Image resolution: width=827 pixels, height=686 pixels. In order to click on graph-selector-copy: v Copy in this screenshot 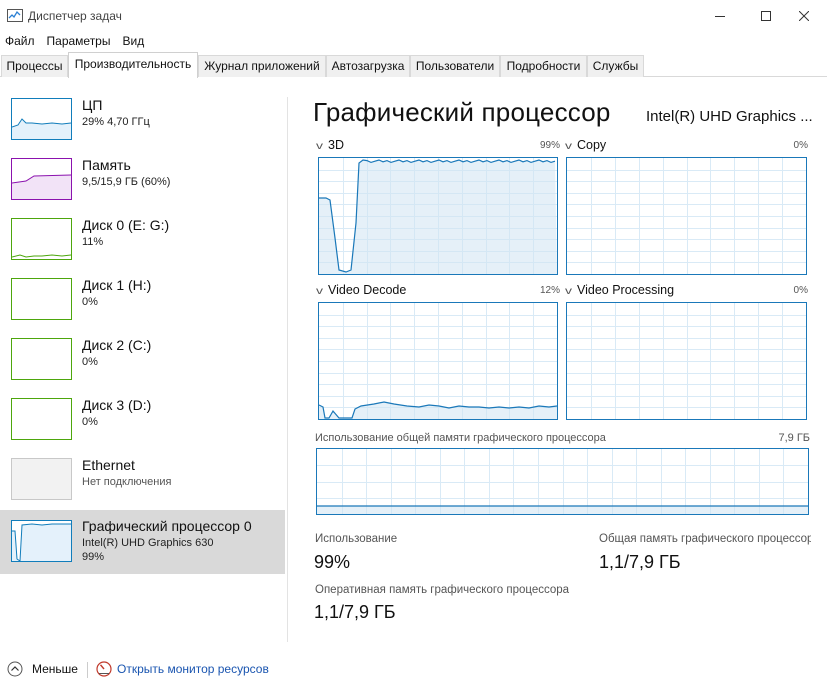, I will do `click(586, 145)`.